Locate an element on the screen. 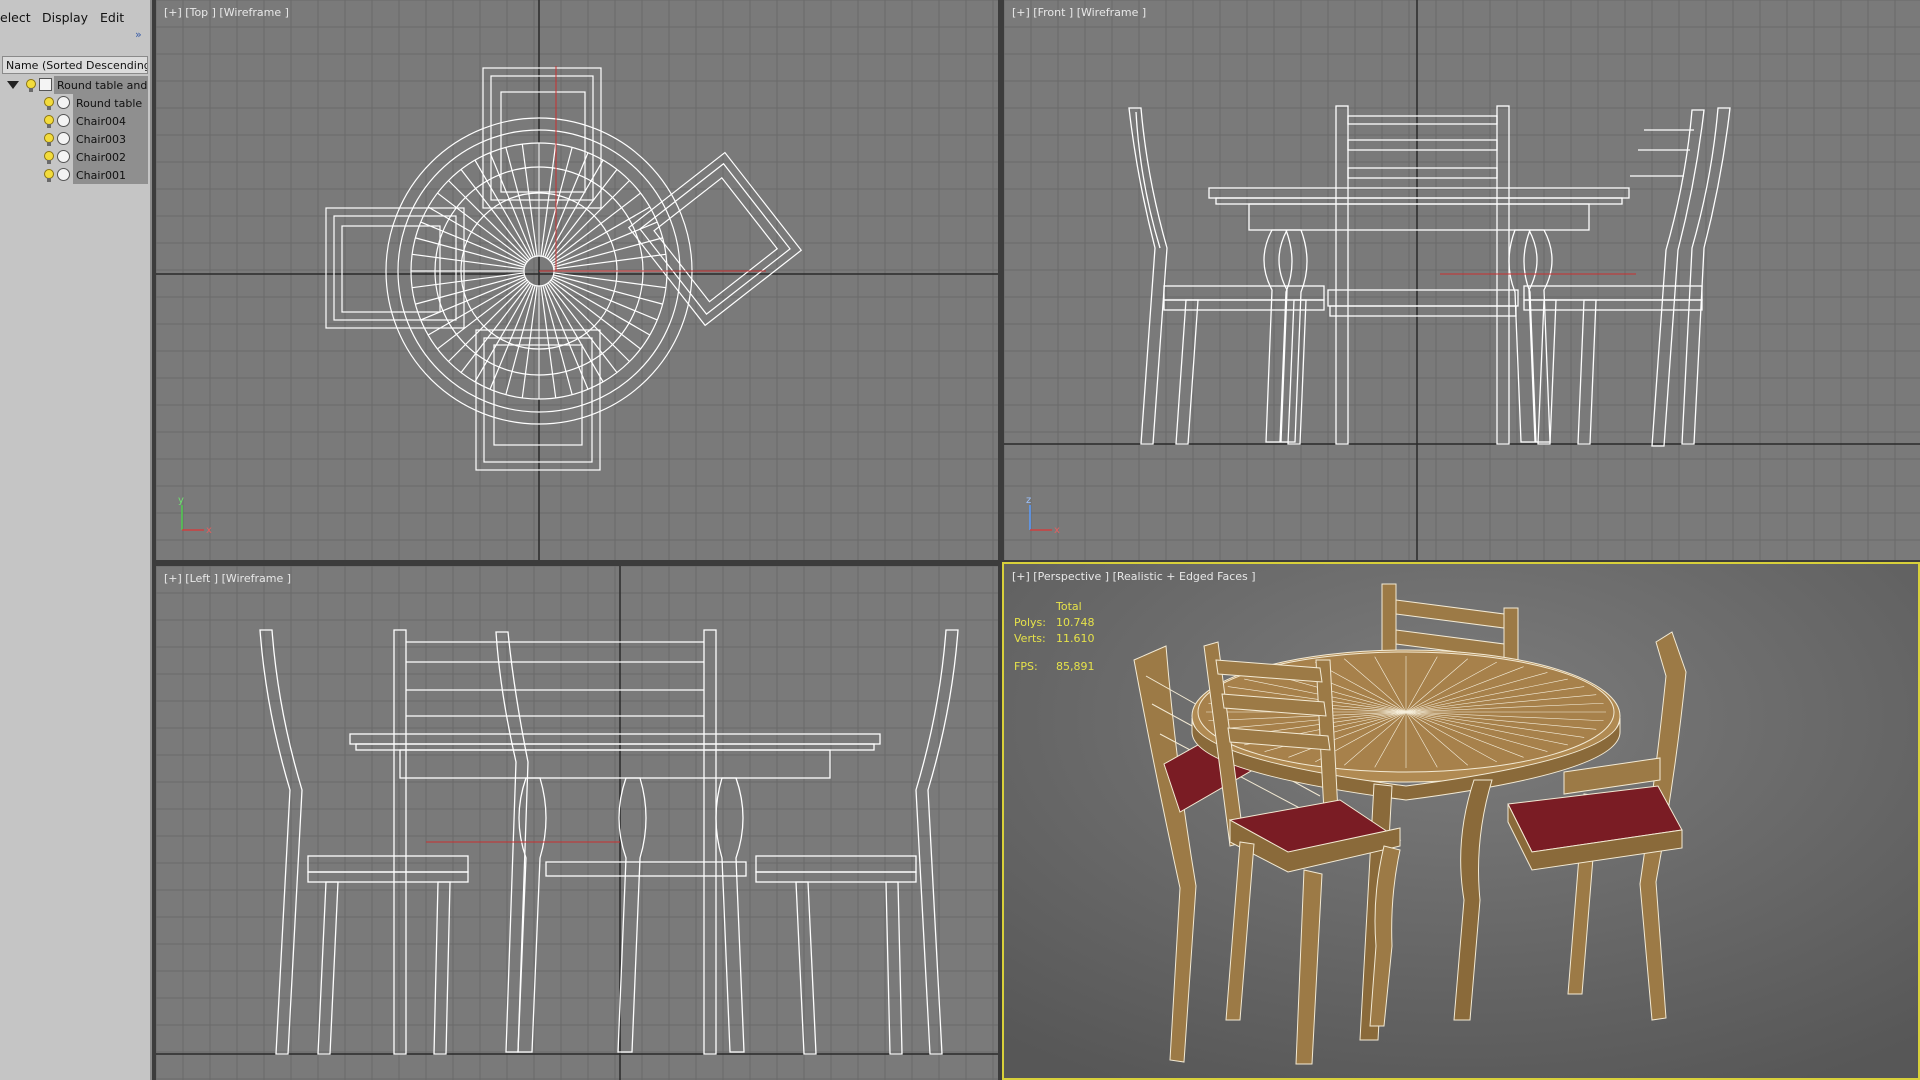 This screenshot has height=1080, width=1920. tree-row-chair002: Chair002 is located at coordinates (75, 157).